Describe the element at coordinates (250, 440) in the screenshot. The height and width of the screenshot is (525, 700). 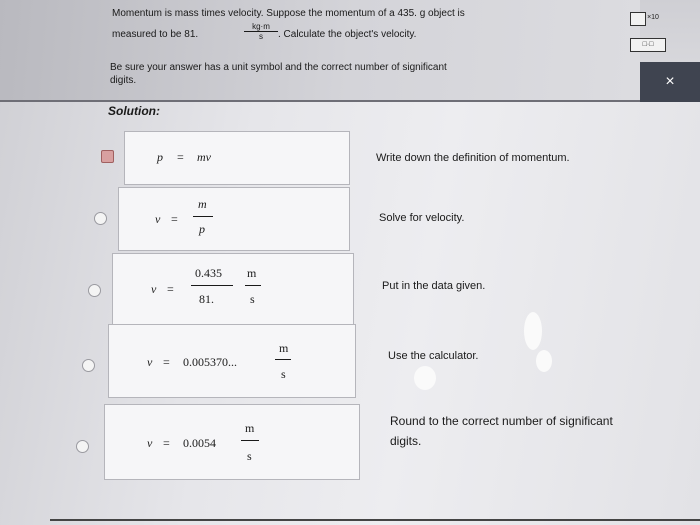
I see `step-5-unit-bar` at that location.